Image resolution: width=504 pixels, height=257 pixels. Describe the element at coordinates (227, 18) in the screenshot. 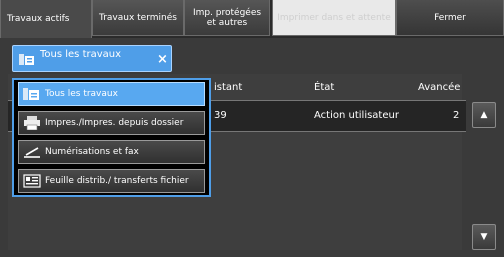

I see `tab-secure-print: Imp. protégées et autres` at that location.